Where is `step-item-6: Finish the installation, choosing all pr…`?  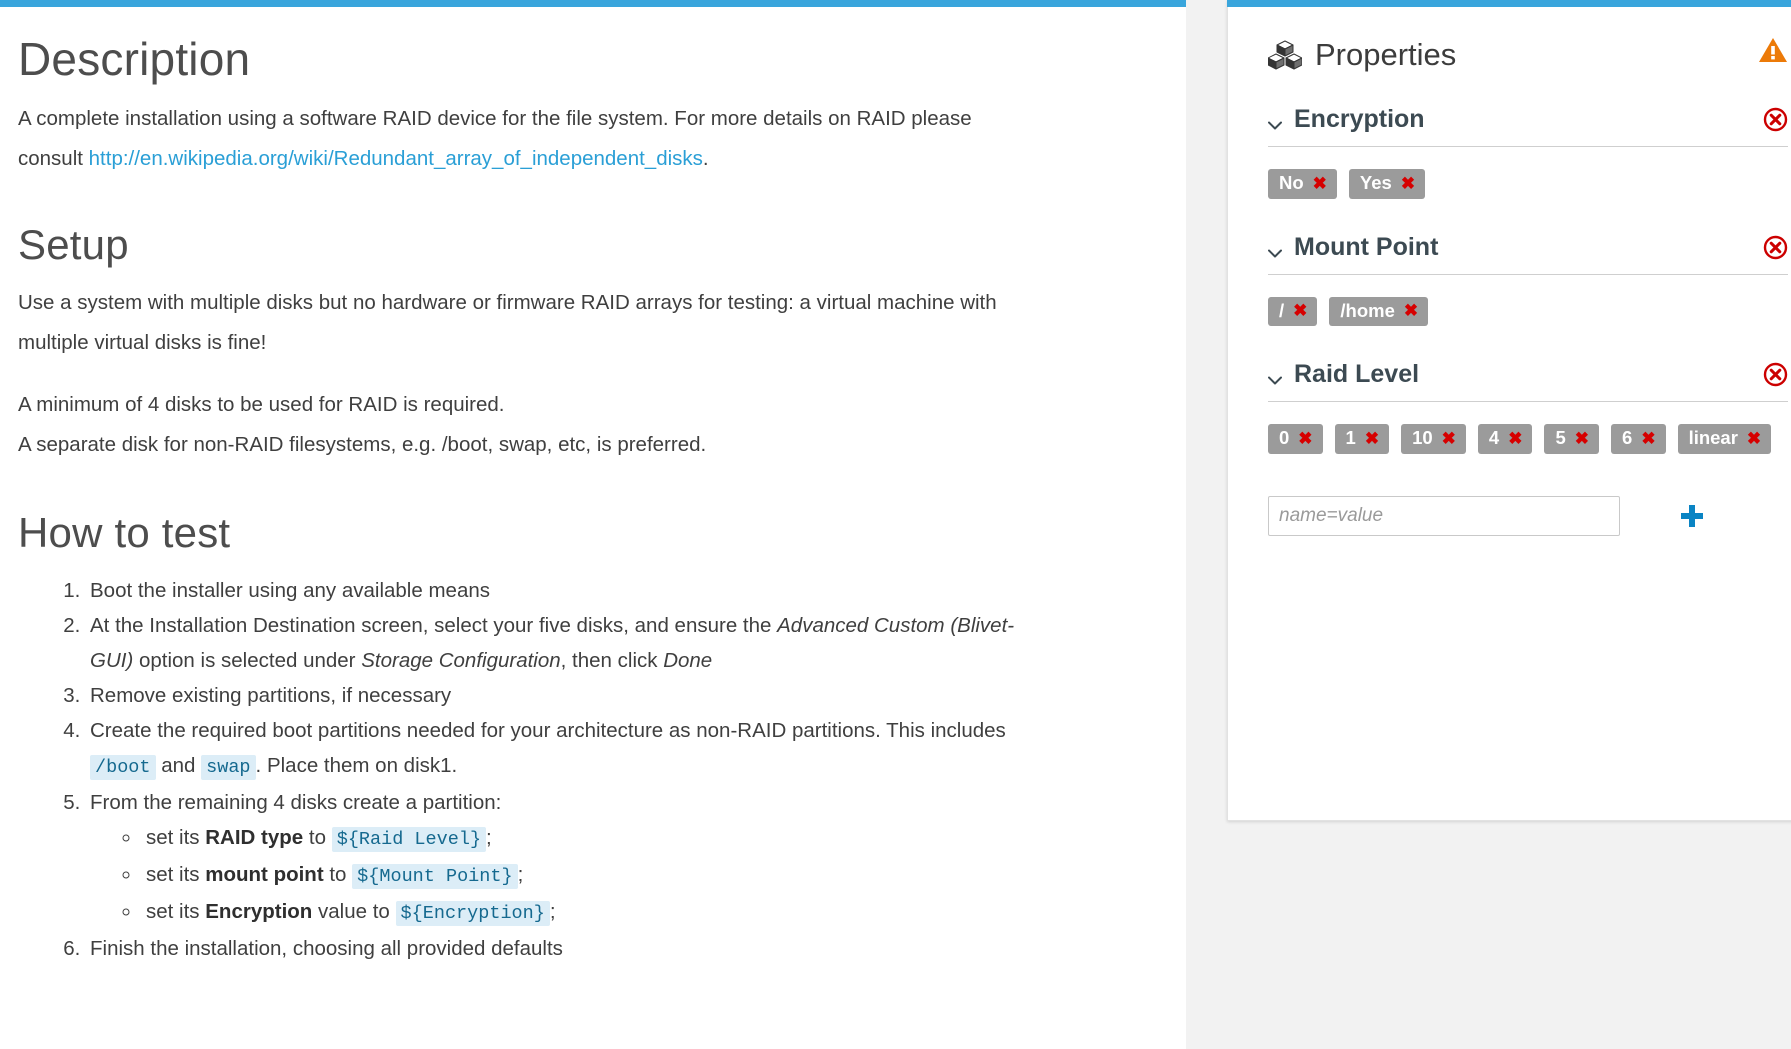 step-item-6: Finish the installation, choosing all pr… is located at coordinates (557, 948).